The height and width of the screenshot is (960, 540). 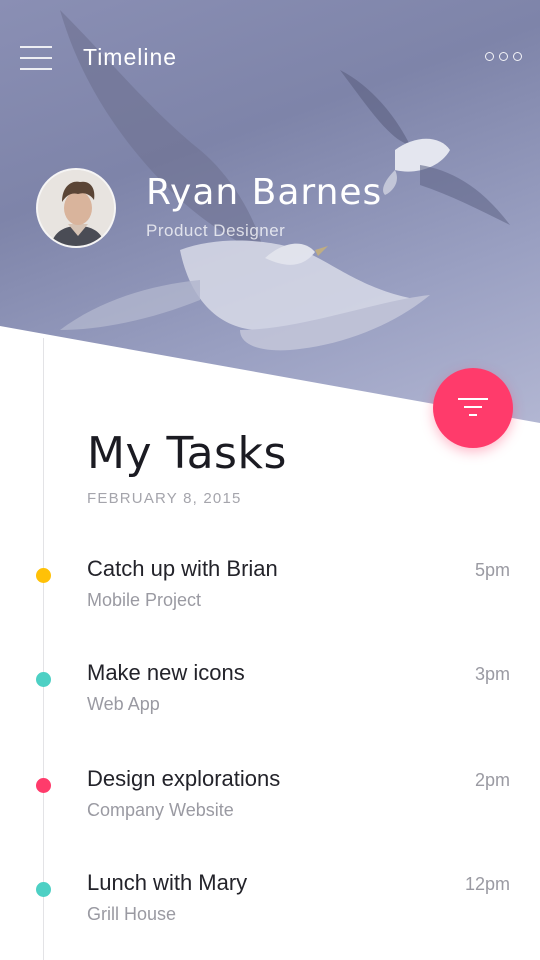 I want to click on list-item: Catch up with Brian Mobile Project 5pm, so click(x=270, y=596).